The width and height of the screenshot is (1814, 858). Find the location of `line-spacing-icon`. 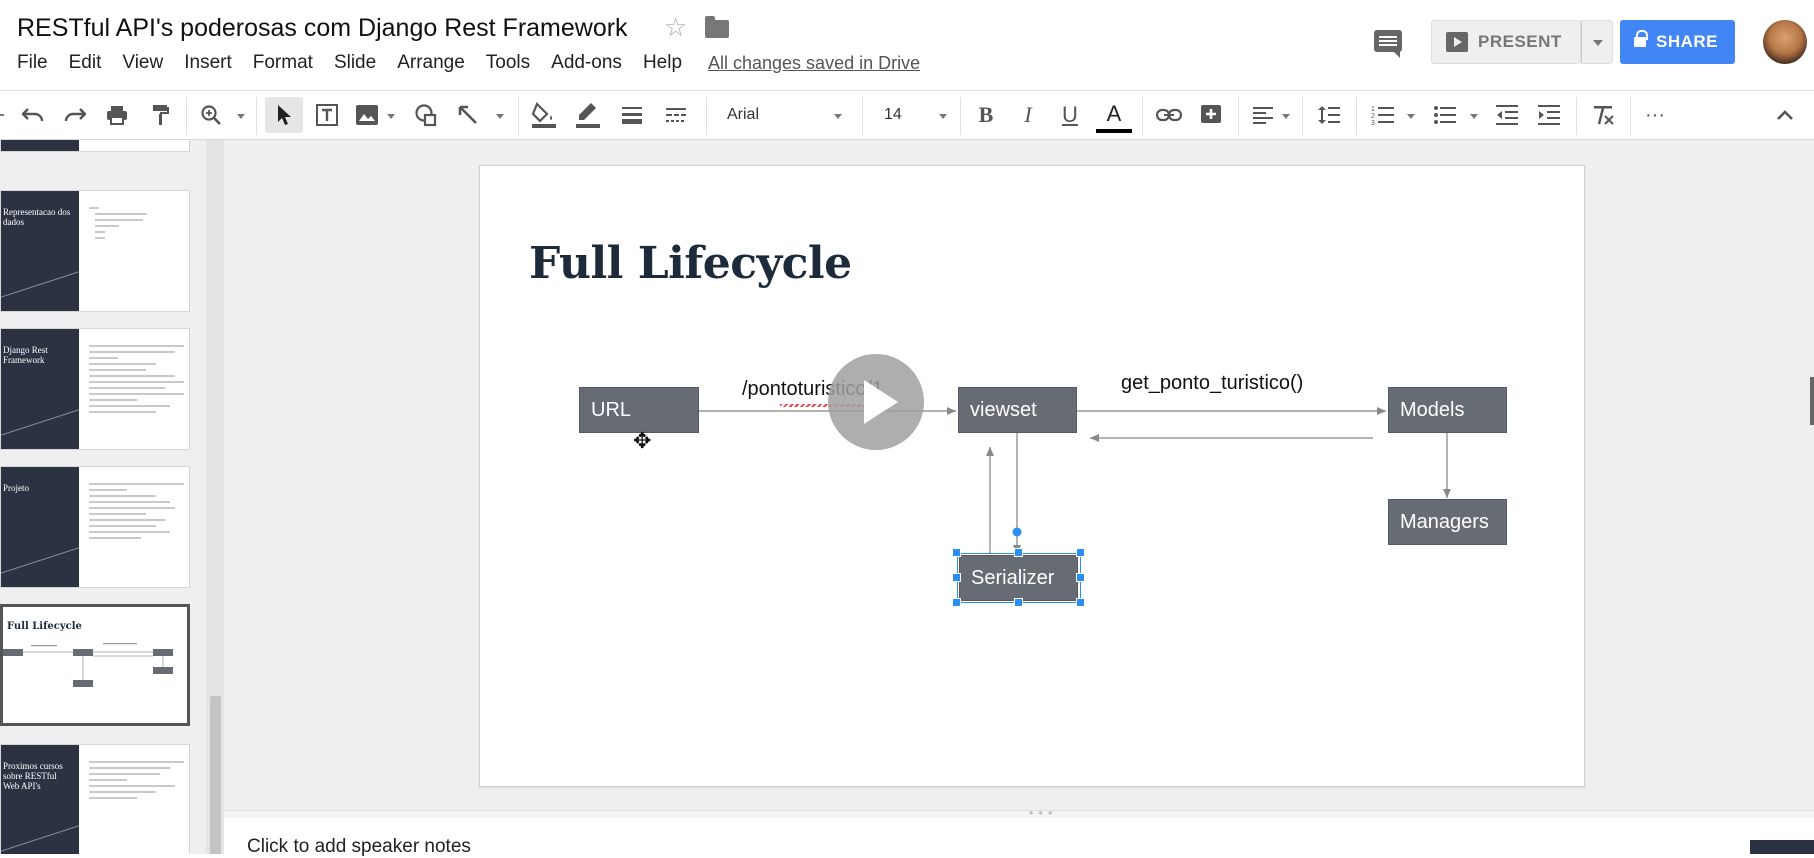

line-spacing-icon is located at coordinates (1329, 115).